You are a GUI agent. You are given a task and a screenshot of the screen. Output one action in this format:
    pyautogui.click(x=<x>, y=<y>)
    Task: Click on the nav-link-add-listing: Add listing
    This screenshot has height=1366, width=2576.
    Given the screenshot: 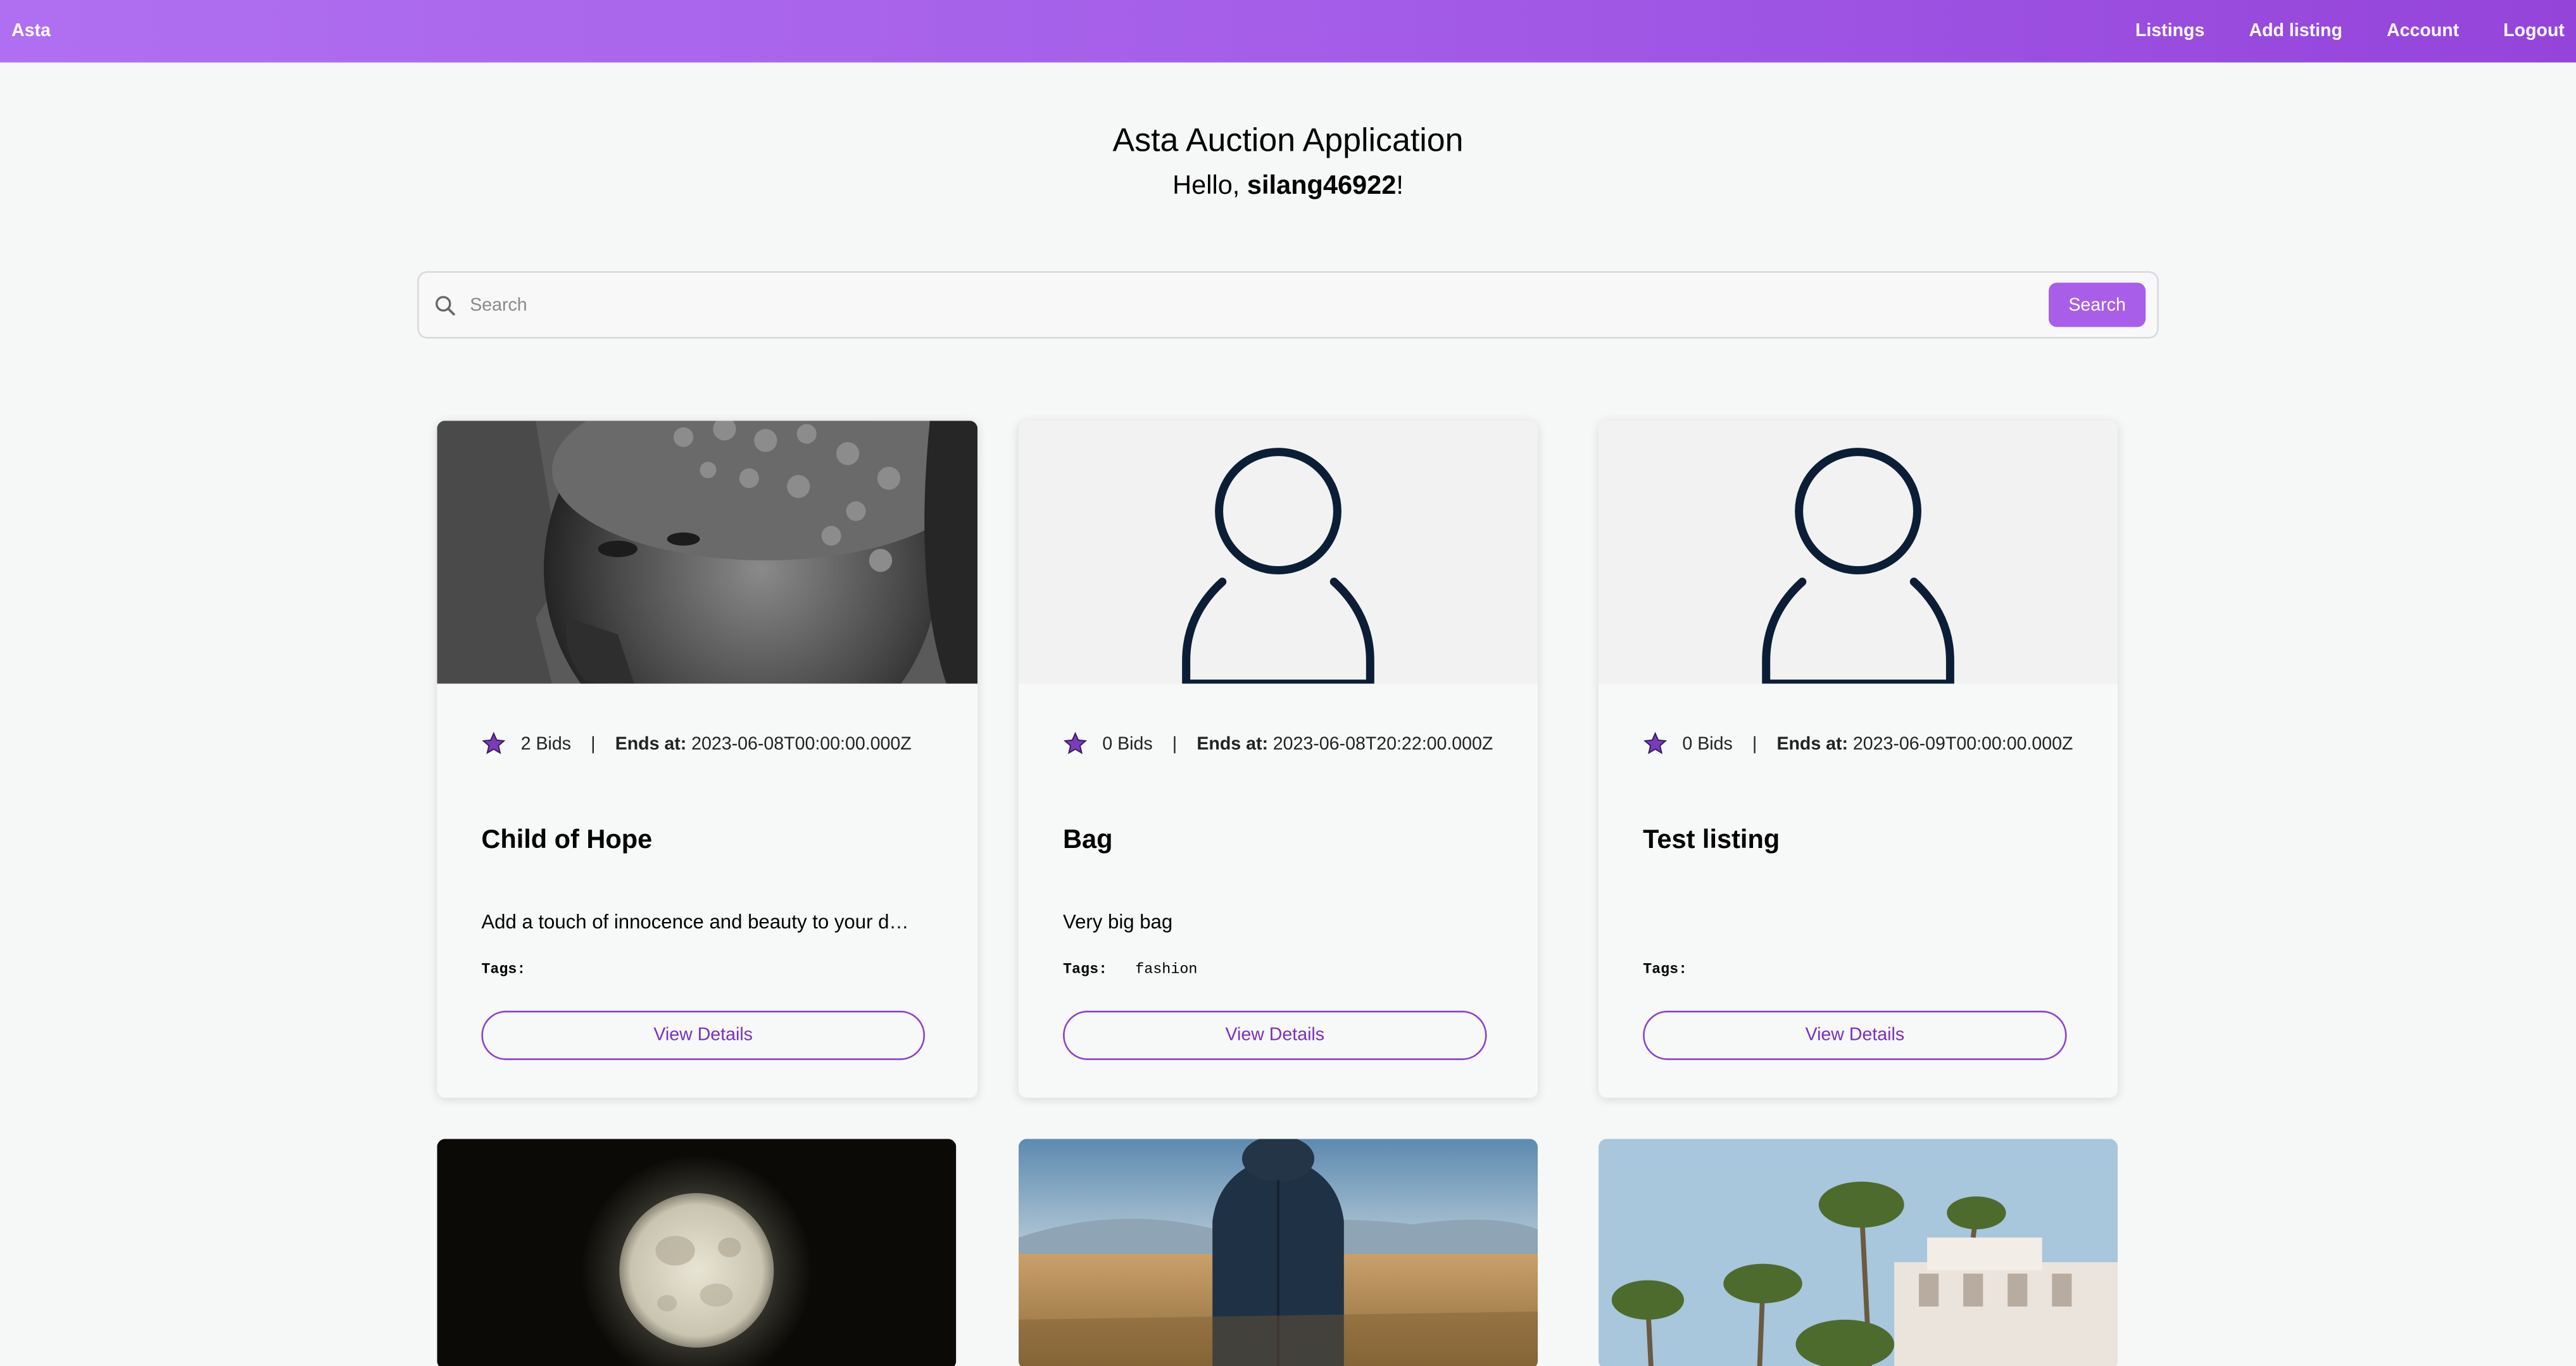 What is the action you would take?
    pyautogui.click(x=2295, y=31)
    